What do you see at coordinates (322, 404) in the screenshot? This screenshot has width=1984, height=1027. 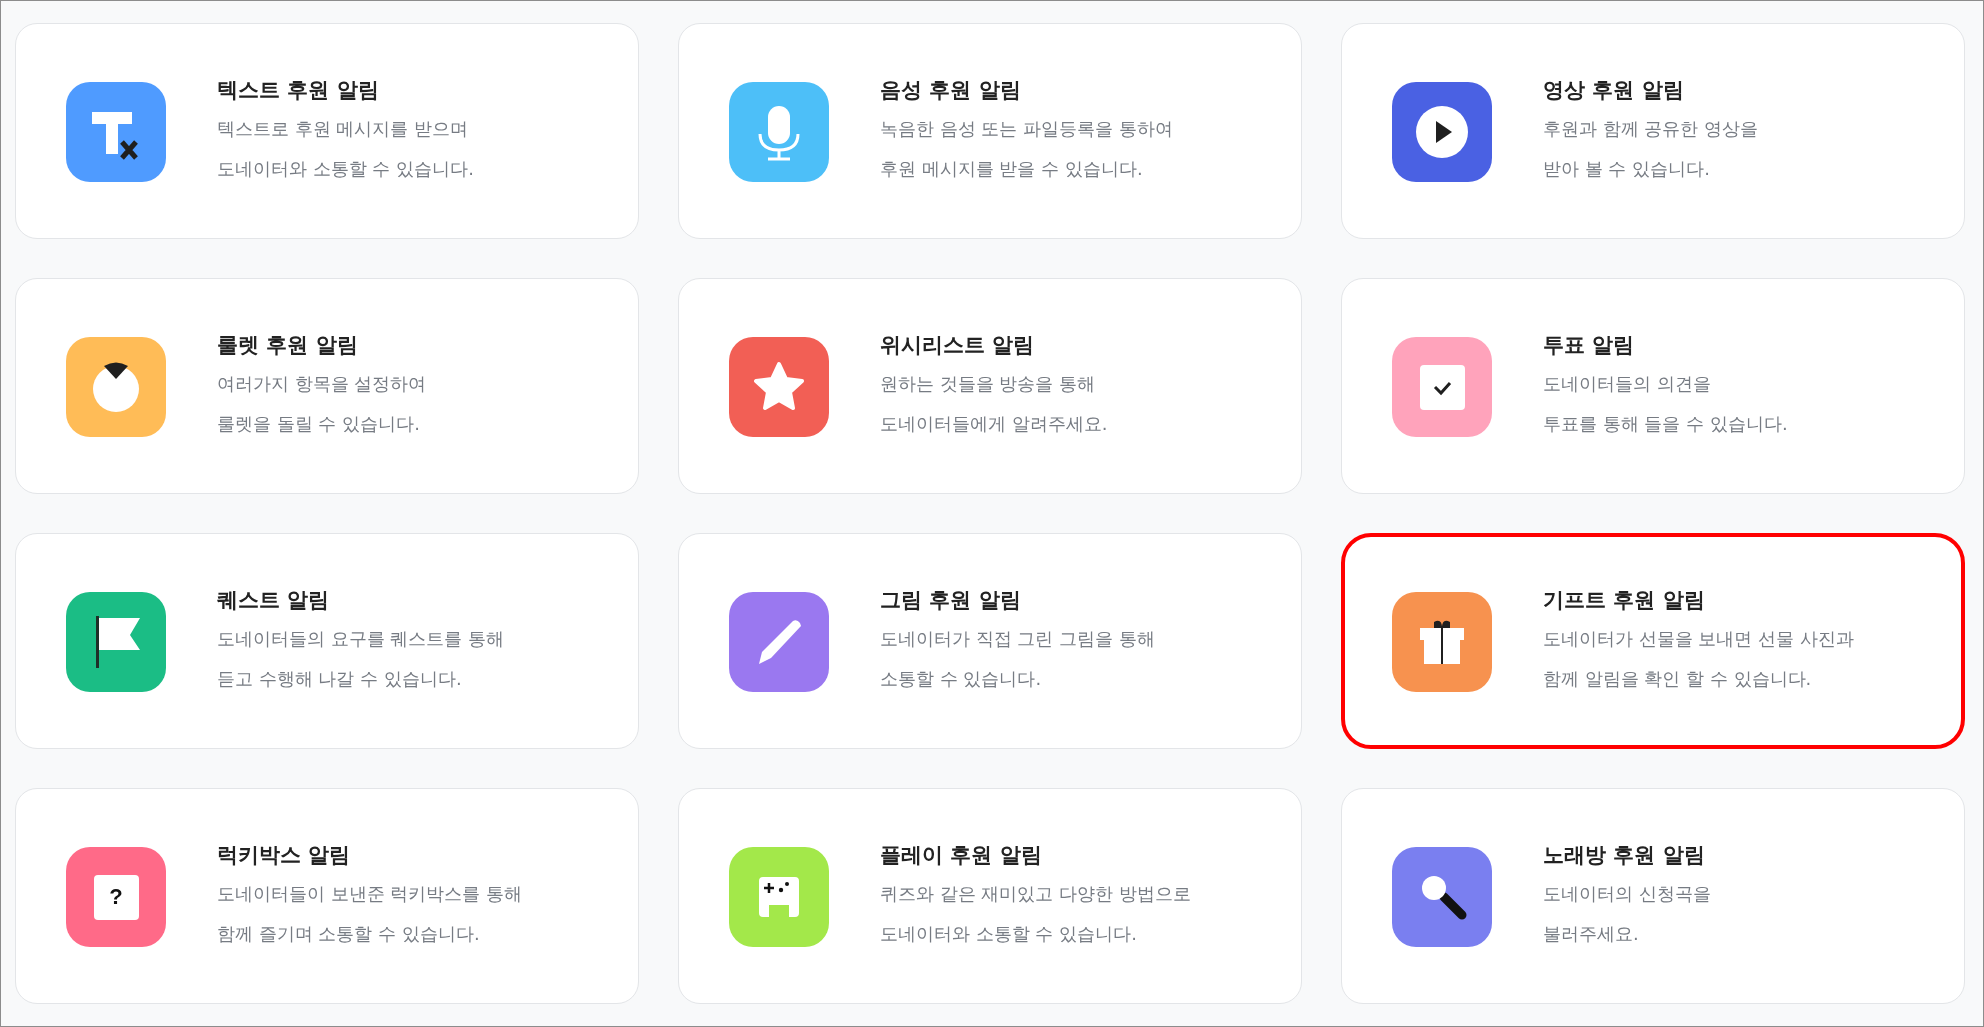 I see `card-description: 여러가지 항목을 설정하여 룰렛을 돌릴 수 있습니다.` at bounding box center [322, 404].